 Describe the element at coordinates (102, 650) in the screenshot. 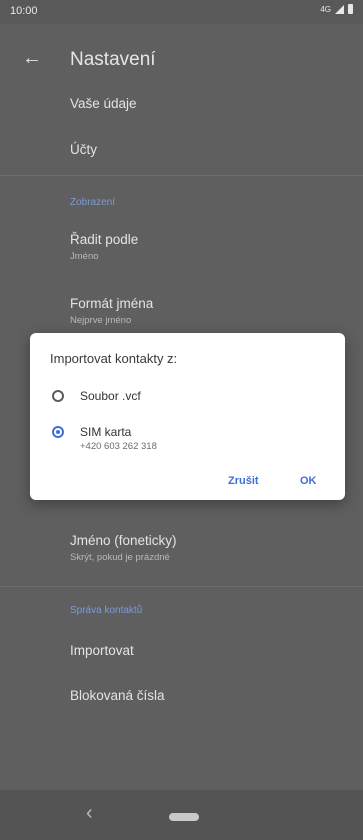

I see `settings-item-import: Importovat` at that location.